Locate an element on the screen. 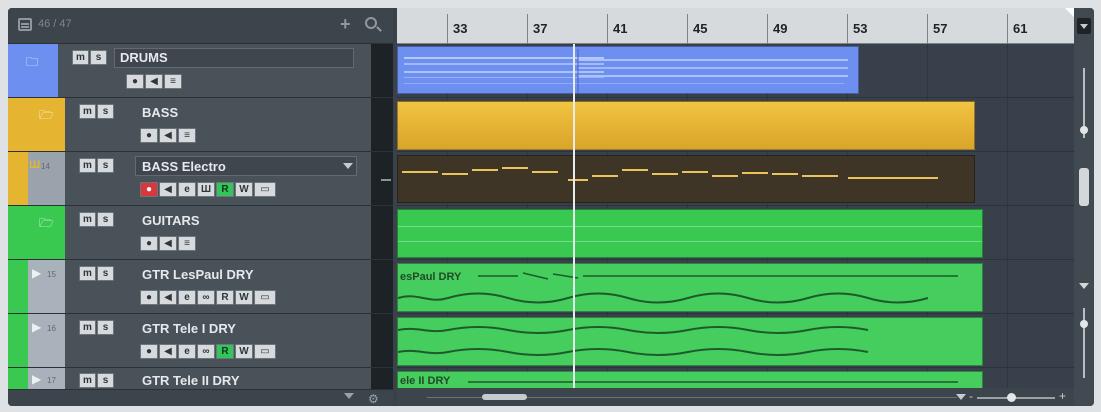 The width and height of the screenshot is (1101, 412). bass-folder-part is located at coordinates (686, 125).